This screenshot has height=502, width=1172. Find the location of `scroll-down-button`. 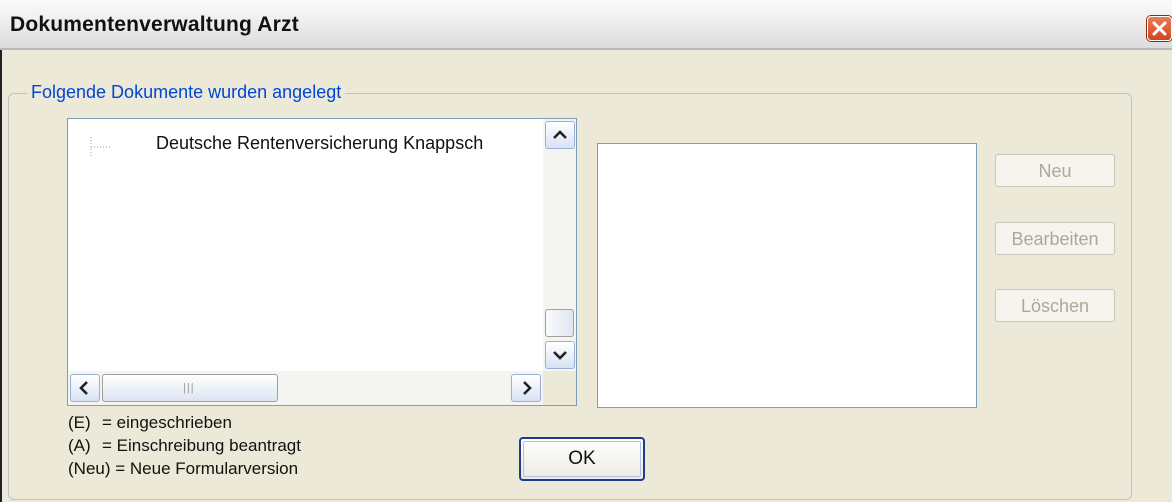

scroll-down-button is located at coordinates (560, 355).